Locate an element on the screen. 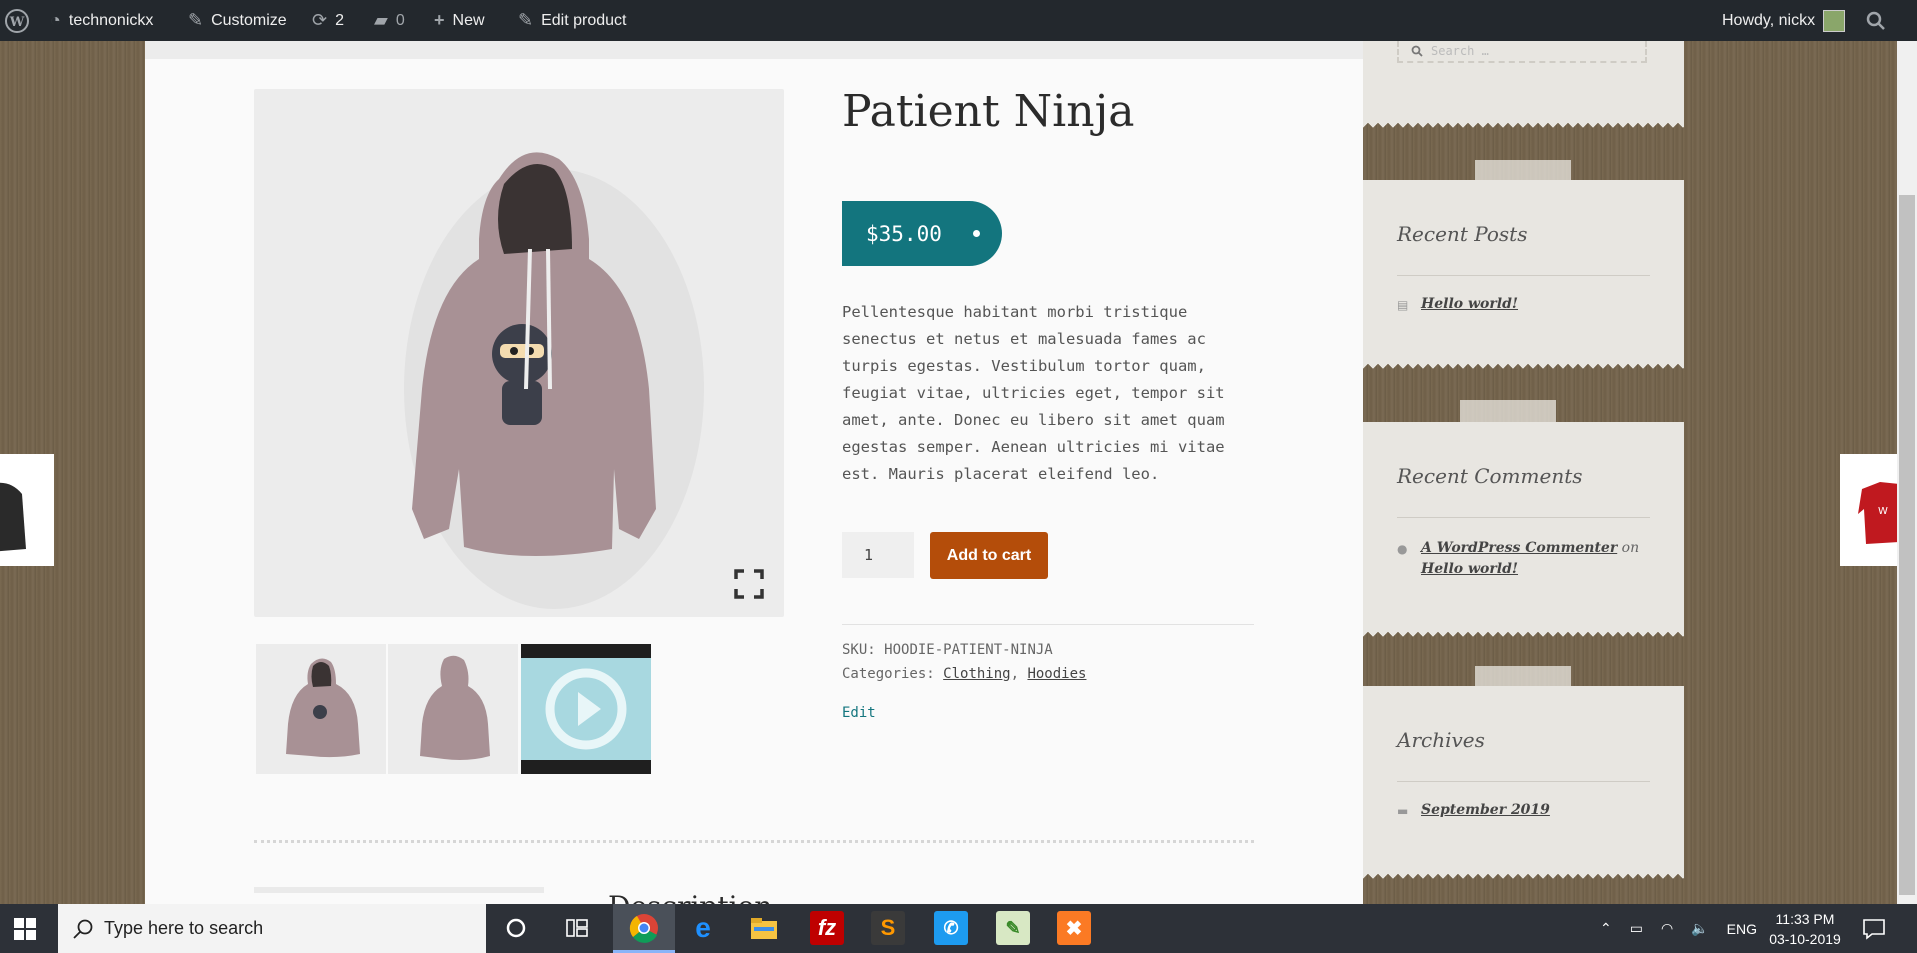  whatsapp-icon: ✆ is located at coordinates (951, 928).